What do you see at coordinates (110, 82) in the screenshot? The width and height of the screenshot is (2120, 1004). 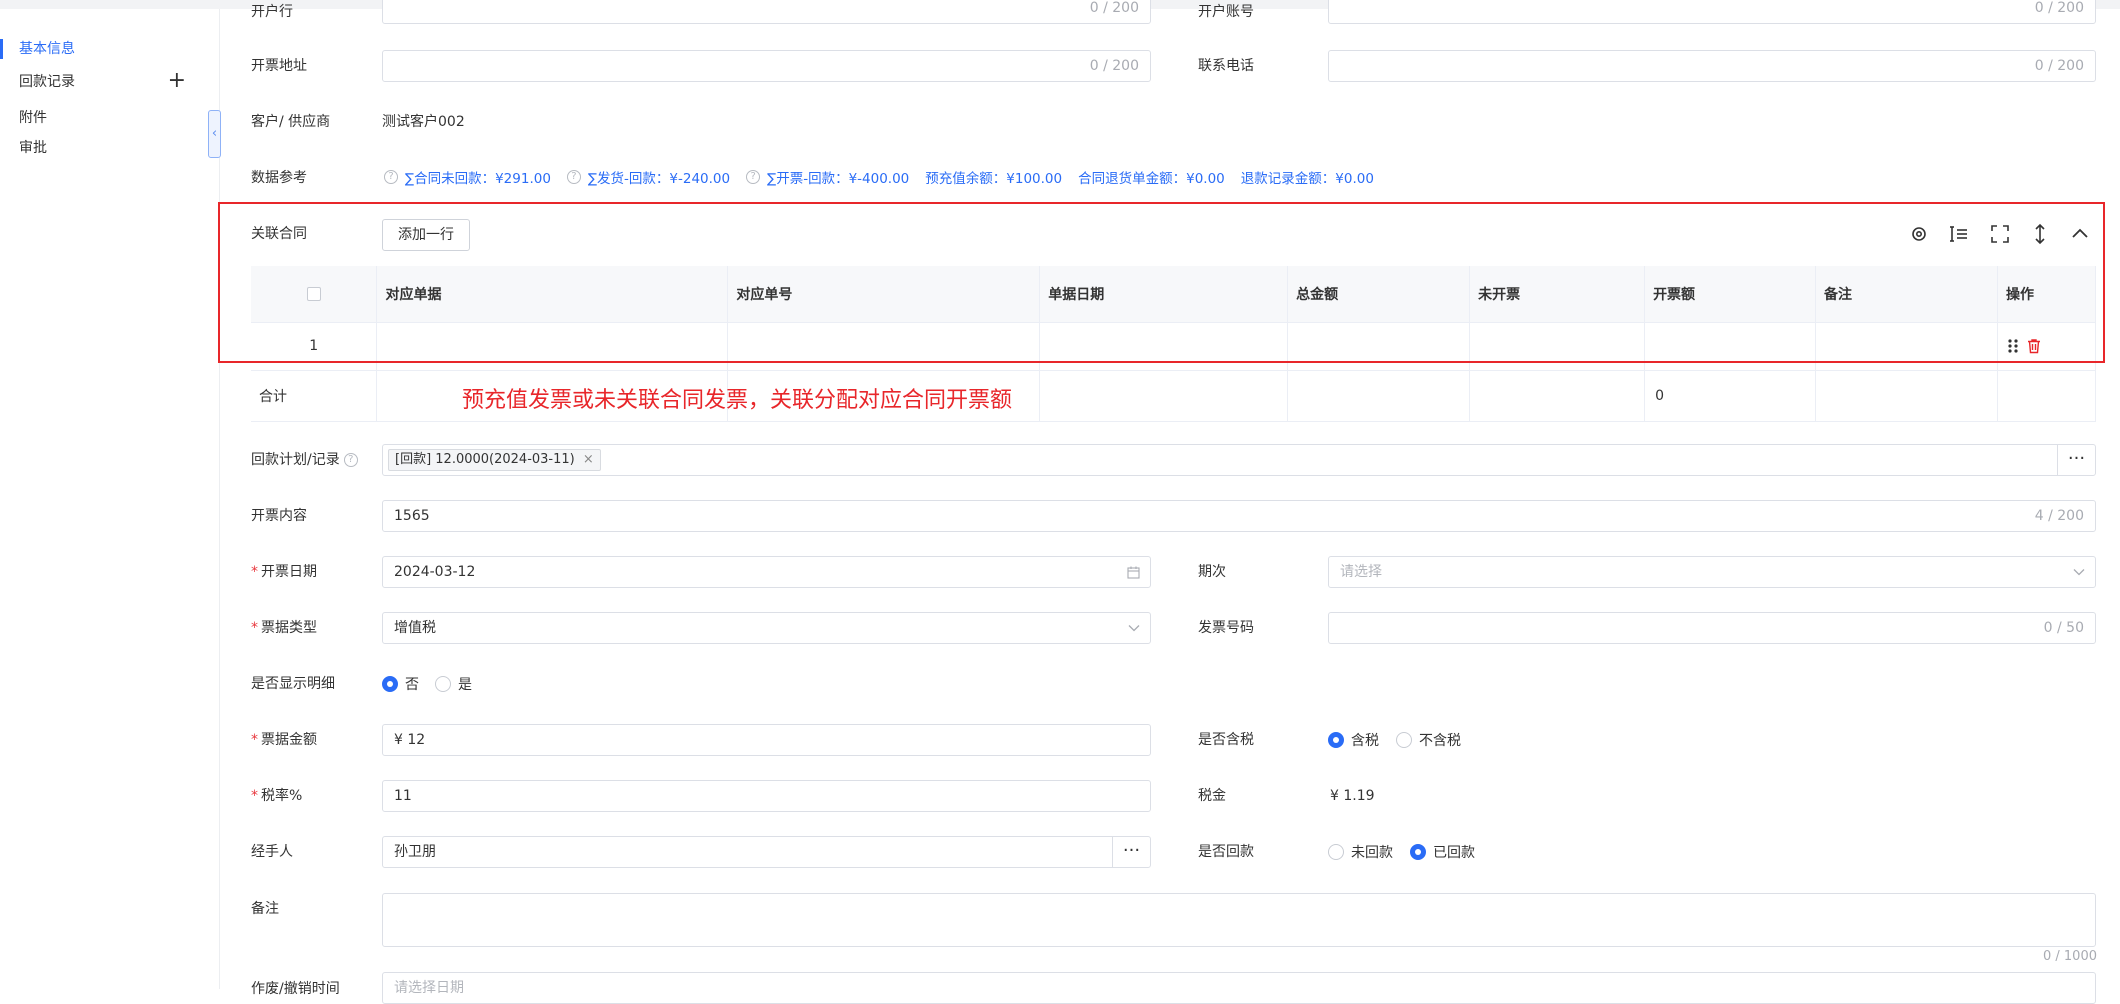 I see `sidebar-item-repayment-records: 回款记录 +` at bounding box center [110, 82].